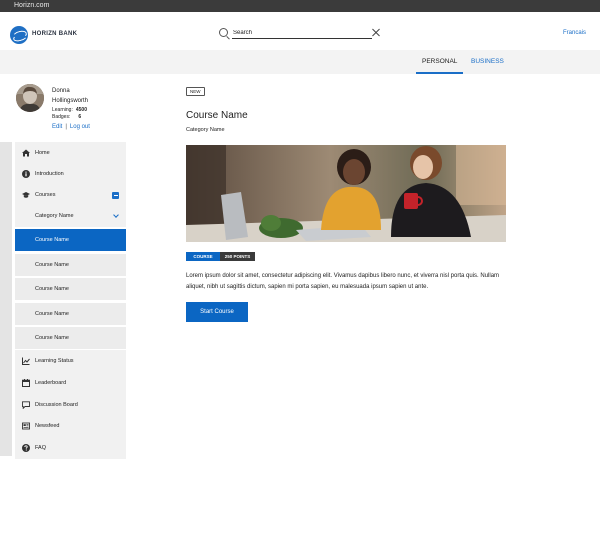  Describe the element at coordinates (195, 91) in the screenshot. I see `new-badge: NEW` at that location.